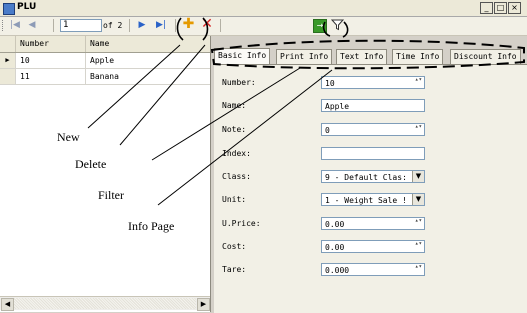 The height and width of the screenshot is (313, 527). Describe the element at coordinates (8, 60) in the screenshot. I see `row-selector: ▶` at that location.